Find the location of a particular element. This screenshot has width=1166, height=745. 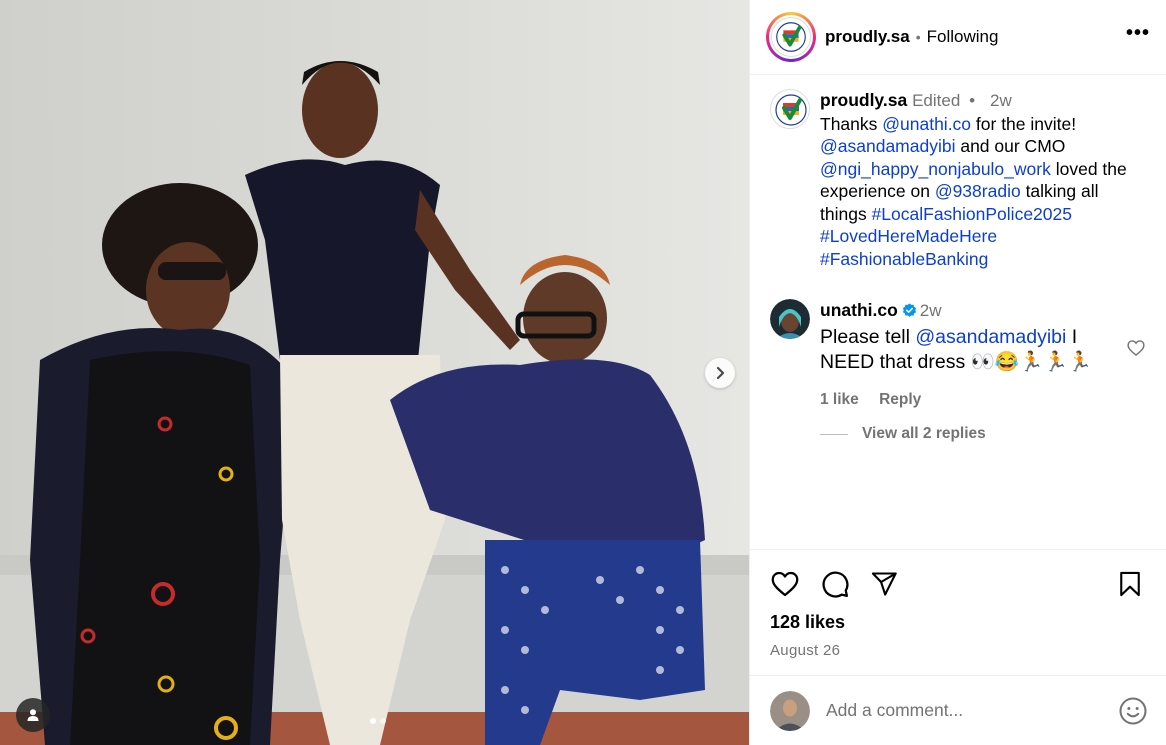

heart-icon is located at coordinates (785, 584).